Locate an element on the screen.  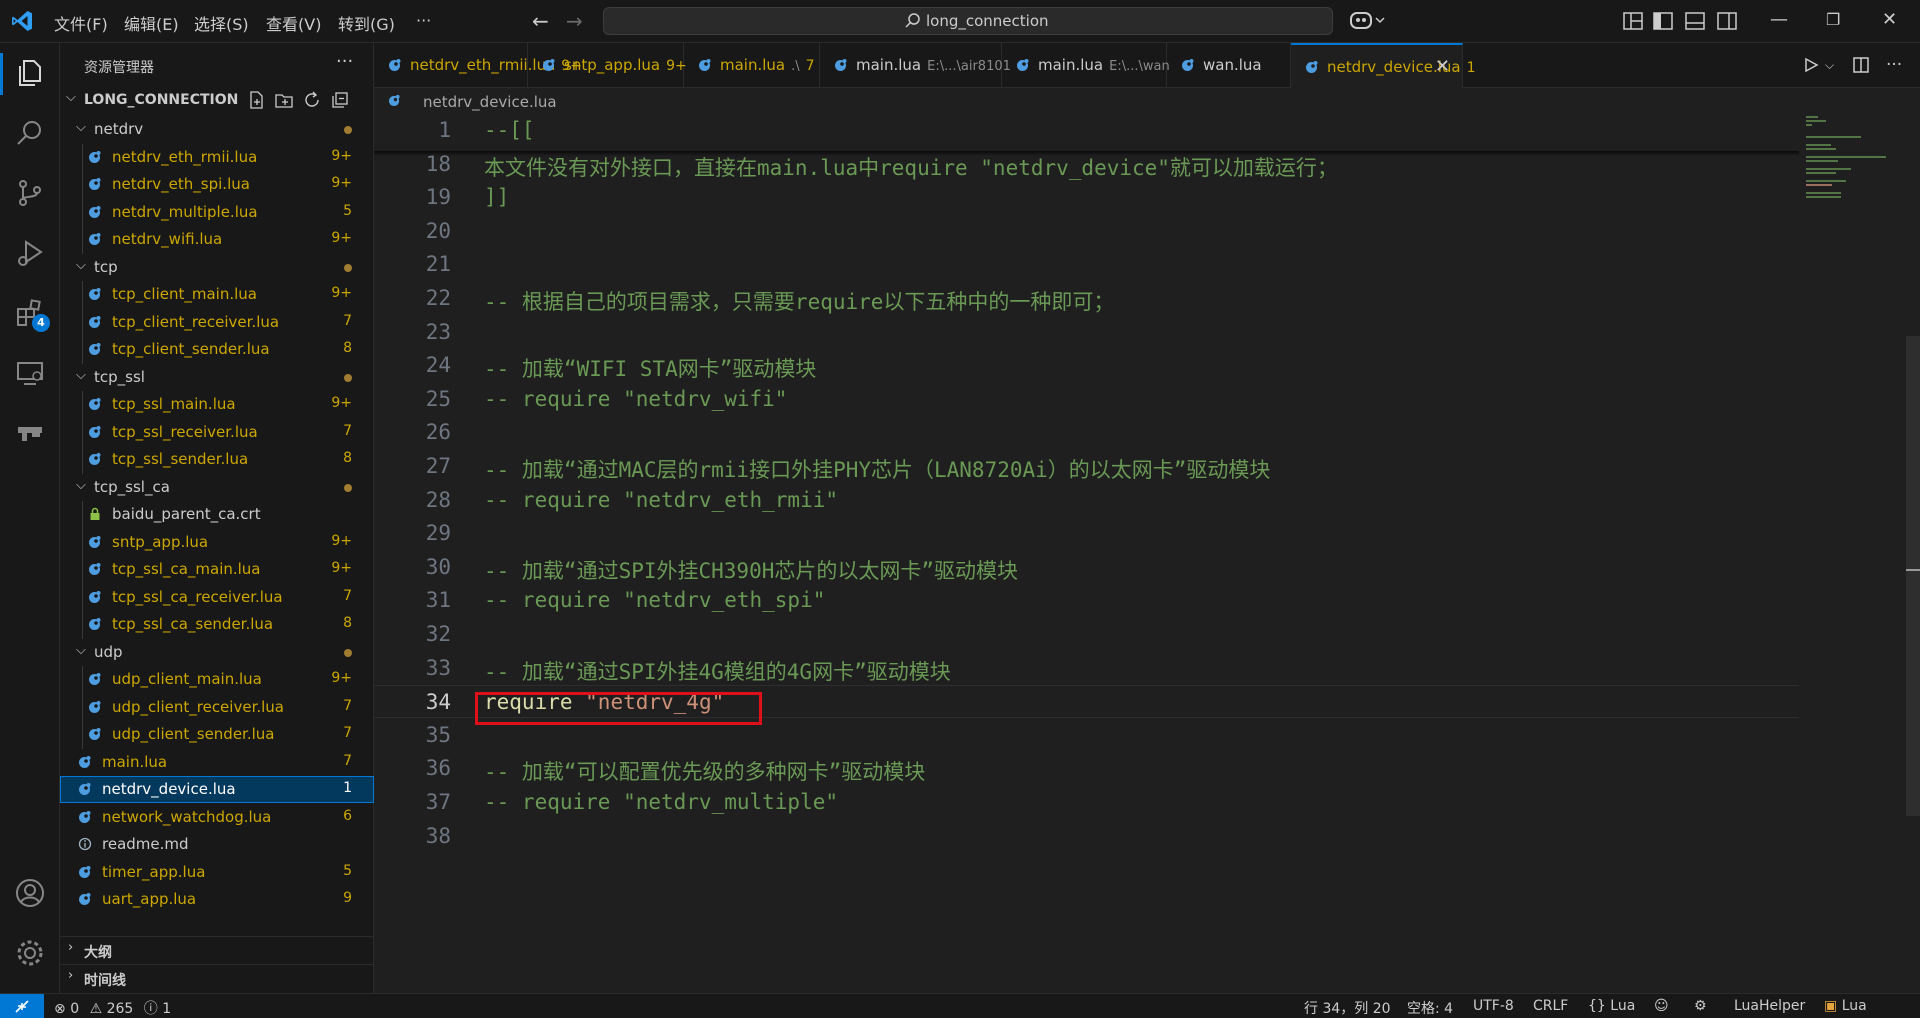
menu-file: 文件(F) is located at coordinates (81, 23).